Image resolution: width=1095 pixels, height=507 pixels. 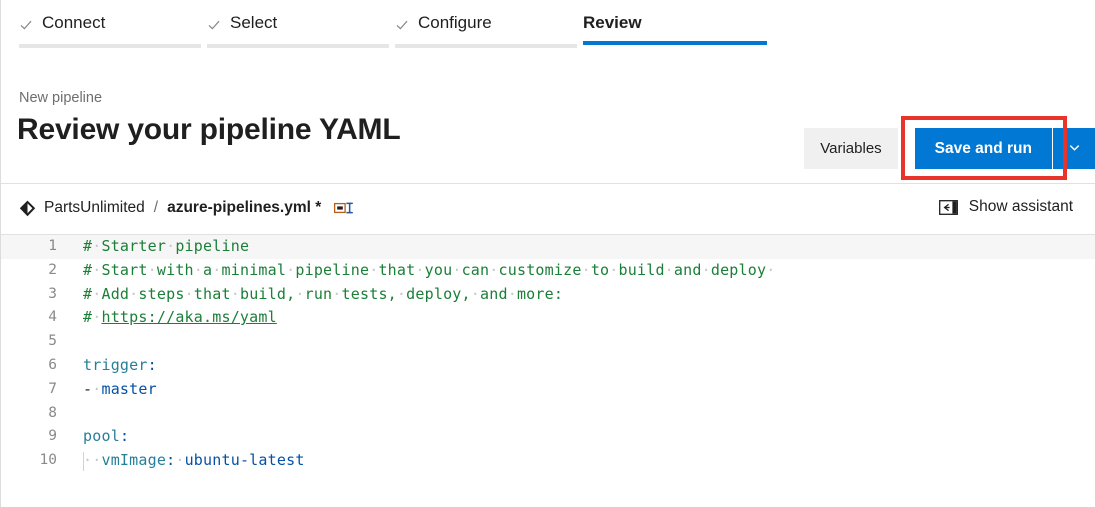 I want to click on wizard-step-review: Review, so click(x=677, y=34).